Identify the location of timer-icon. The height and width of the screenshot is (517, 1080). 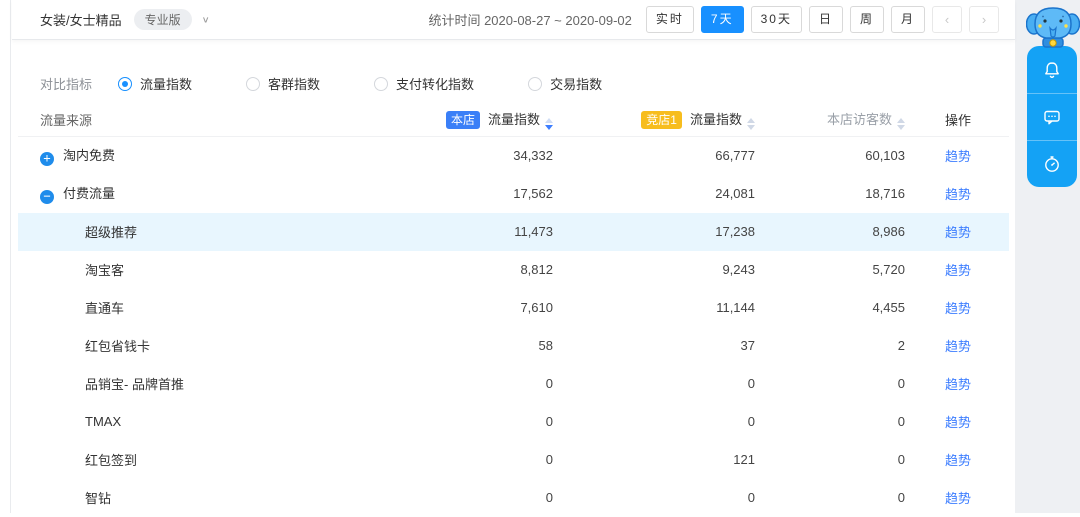
(1052, 164).